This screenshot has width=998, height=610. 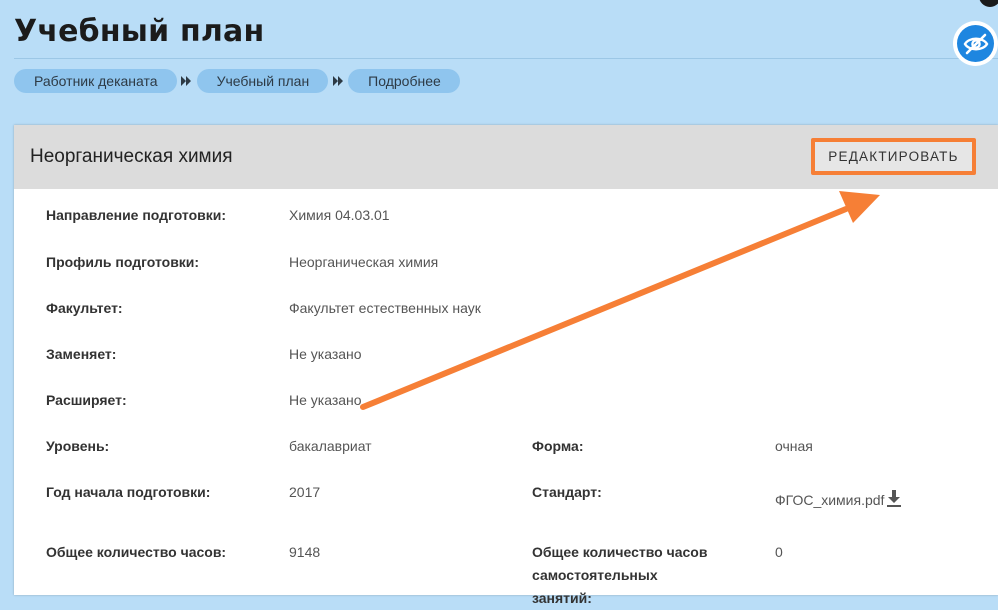 I want to click on field-label-total-hours: Общее количество часов:, so click(x=136, y=552).